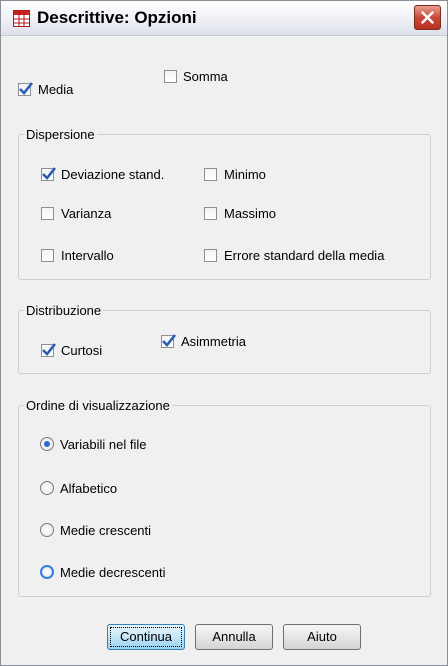 Image resolution: width=448 pixels, height=666 pixels. I want to click on table-app-icon, so click(21, 18).